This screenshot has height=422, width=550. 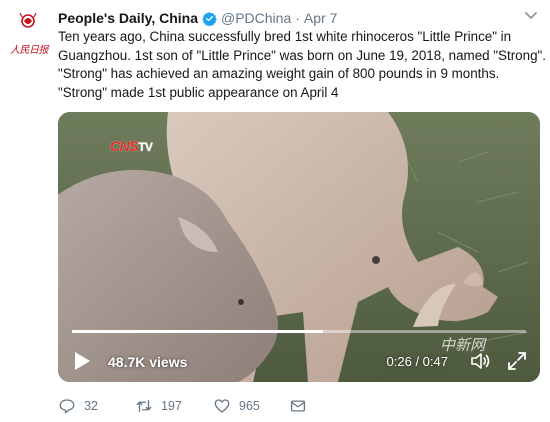 I want to click on like-button: 965, so click(x=236, y=406).